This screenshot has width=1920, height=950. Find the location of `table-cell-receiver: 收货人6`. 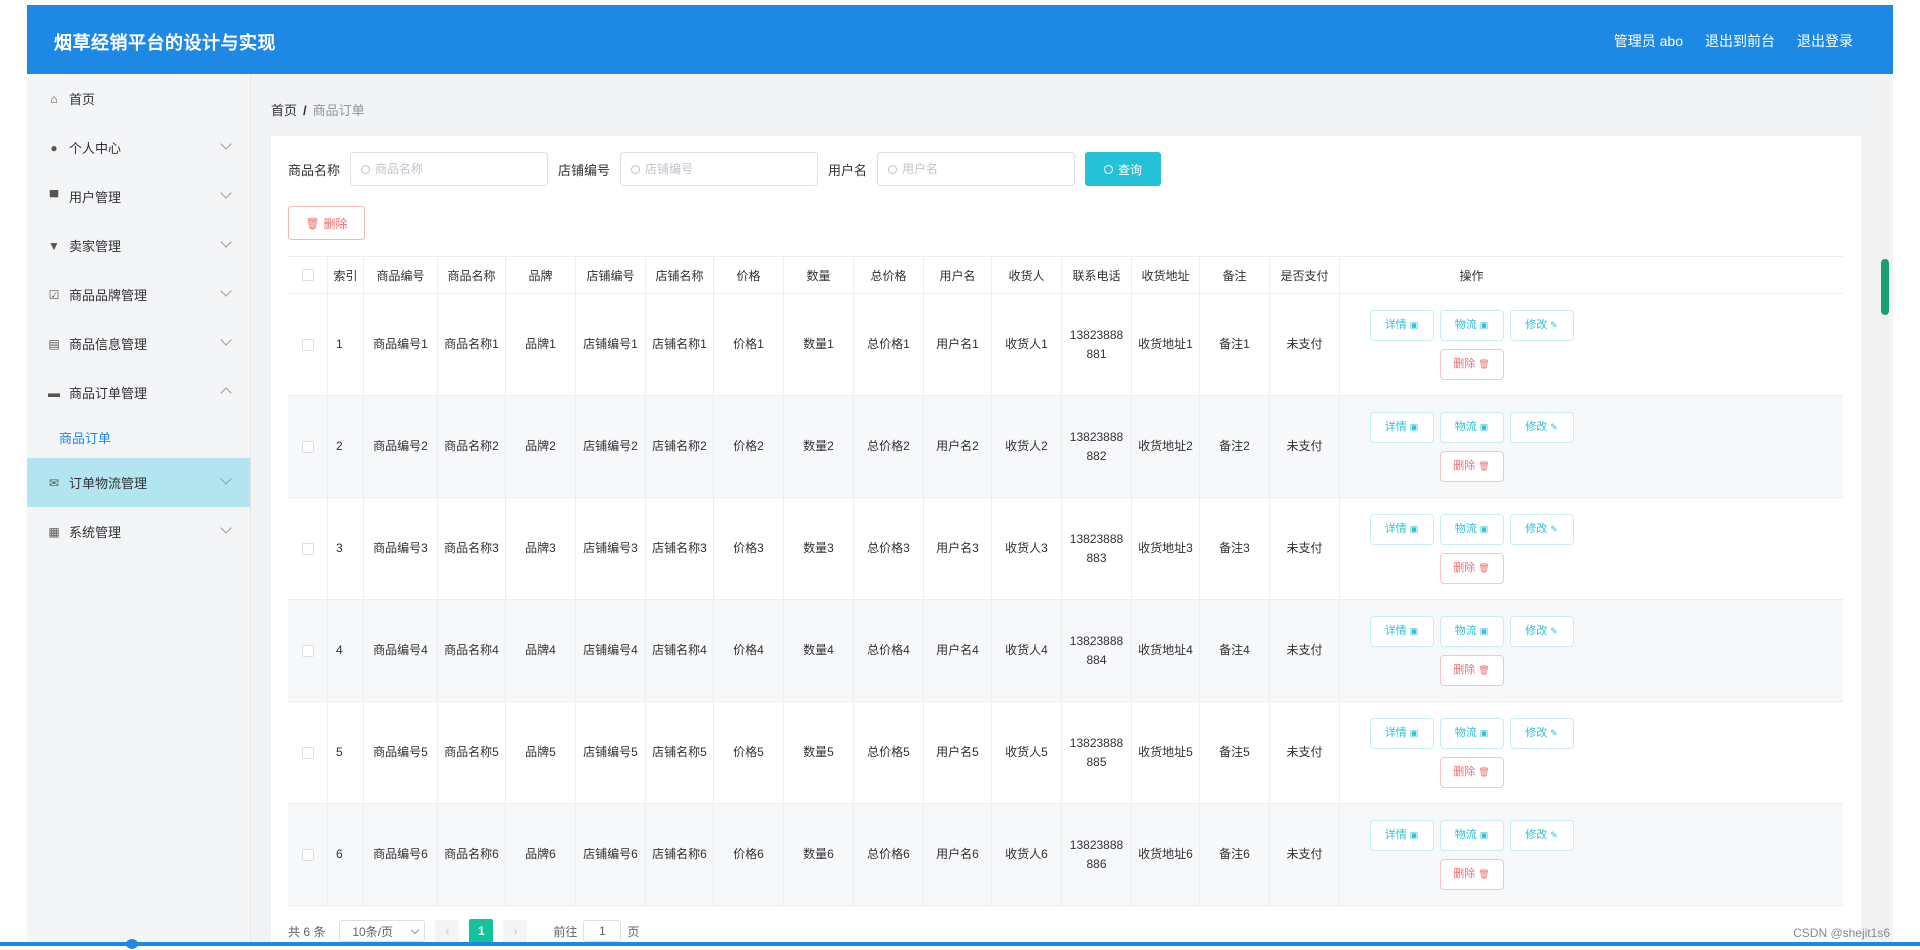

table-cell-receiver: 收货人6 is located at coordinates (1027, 854).